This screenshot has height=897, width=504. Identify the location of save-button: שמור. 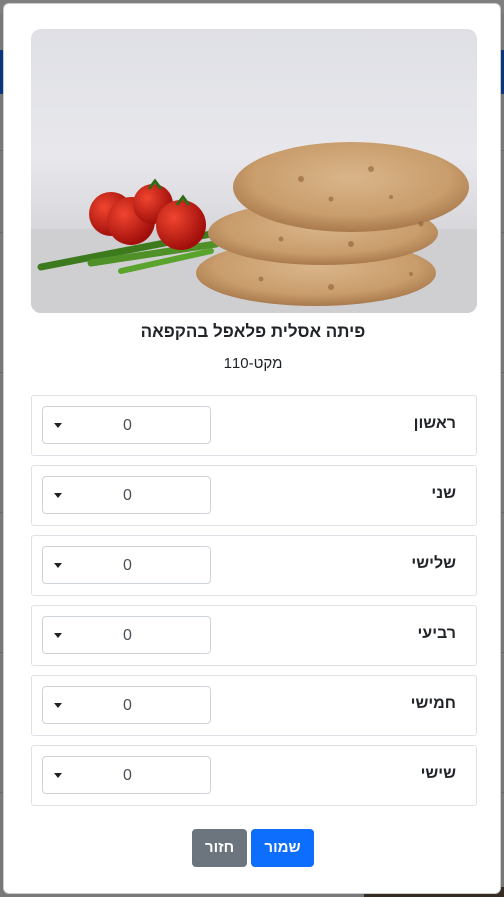
(282, 848).